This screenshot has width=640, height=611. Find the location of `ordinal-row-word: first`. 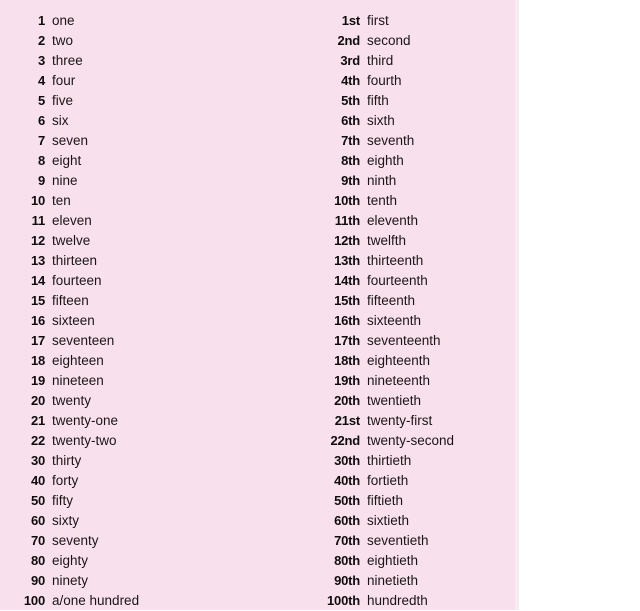

ordinal-row-word: first is located at coordinates (378, 20).